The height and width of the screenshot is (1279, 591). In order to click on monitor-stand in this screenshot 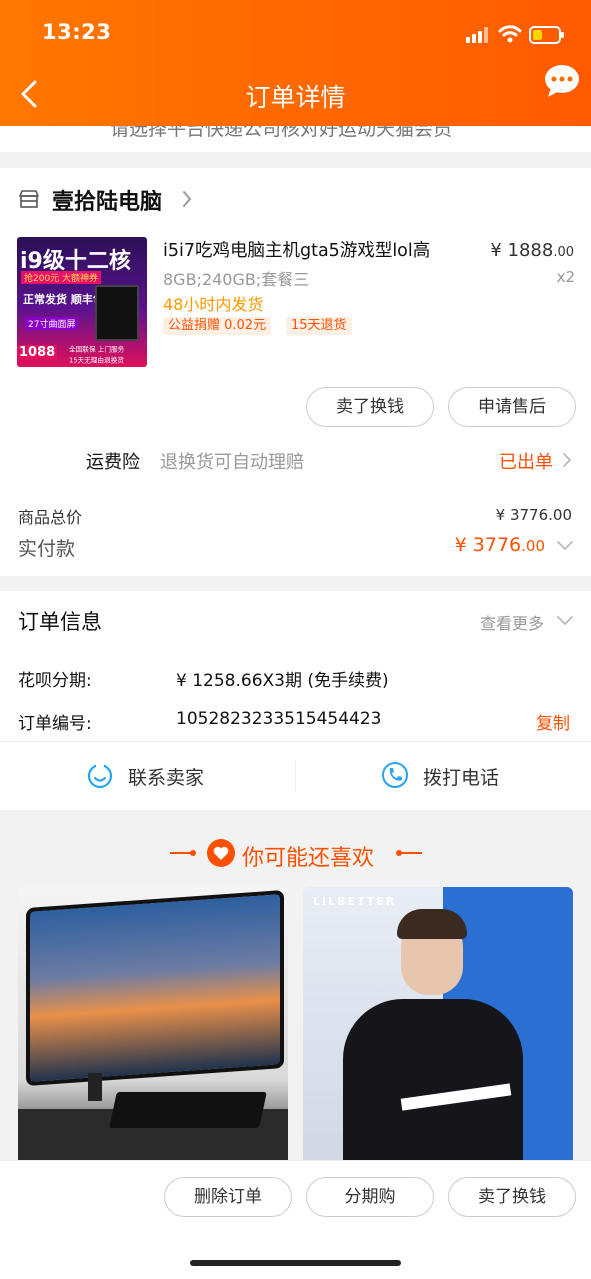, I will do `click(95, 1087)`.